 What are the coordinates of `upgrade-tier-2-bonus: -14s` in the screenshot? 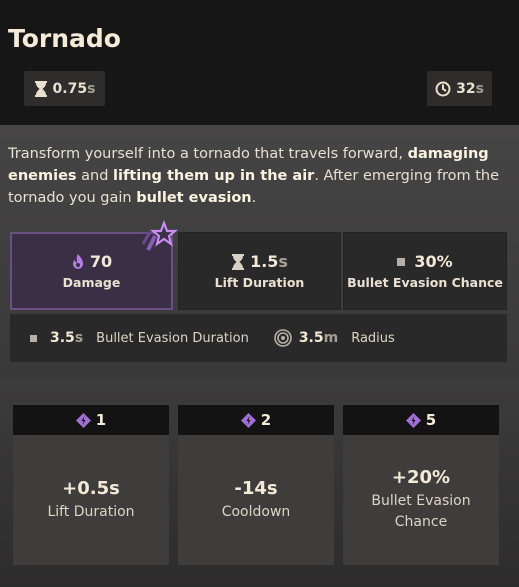 It's located at (256, 488).